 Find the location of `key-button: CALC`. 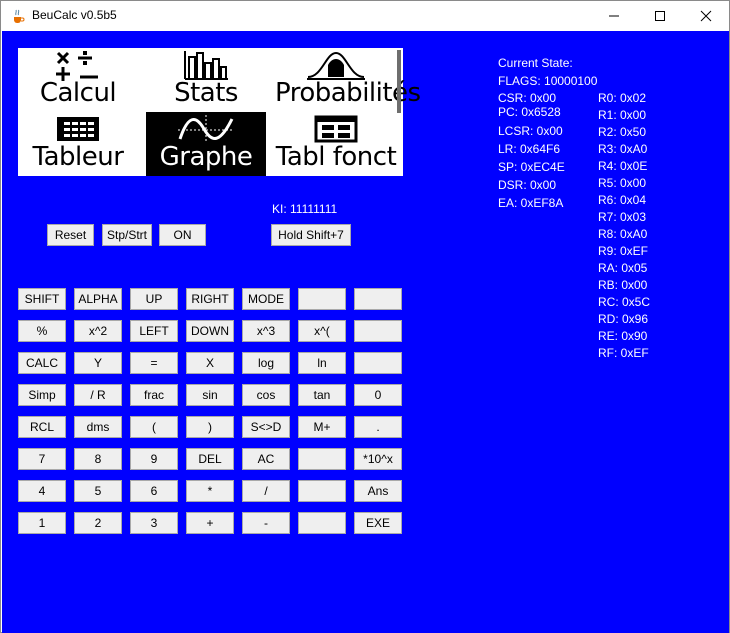

key-button: CALC is located at coordinates (42, 363).